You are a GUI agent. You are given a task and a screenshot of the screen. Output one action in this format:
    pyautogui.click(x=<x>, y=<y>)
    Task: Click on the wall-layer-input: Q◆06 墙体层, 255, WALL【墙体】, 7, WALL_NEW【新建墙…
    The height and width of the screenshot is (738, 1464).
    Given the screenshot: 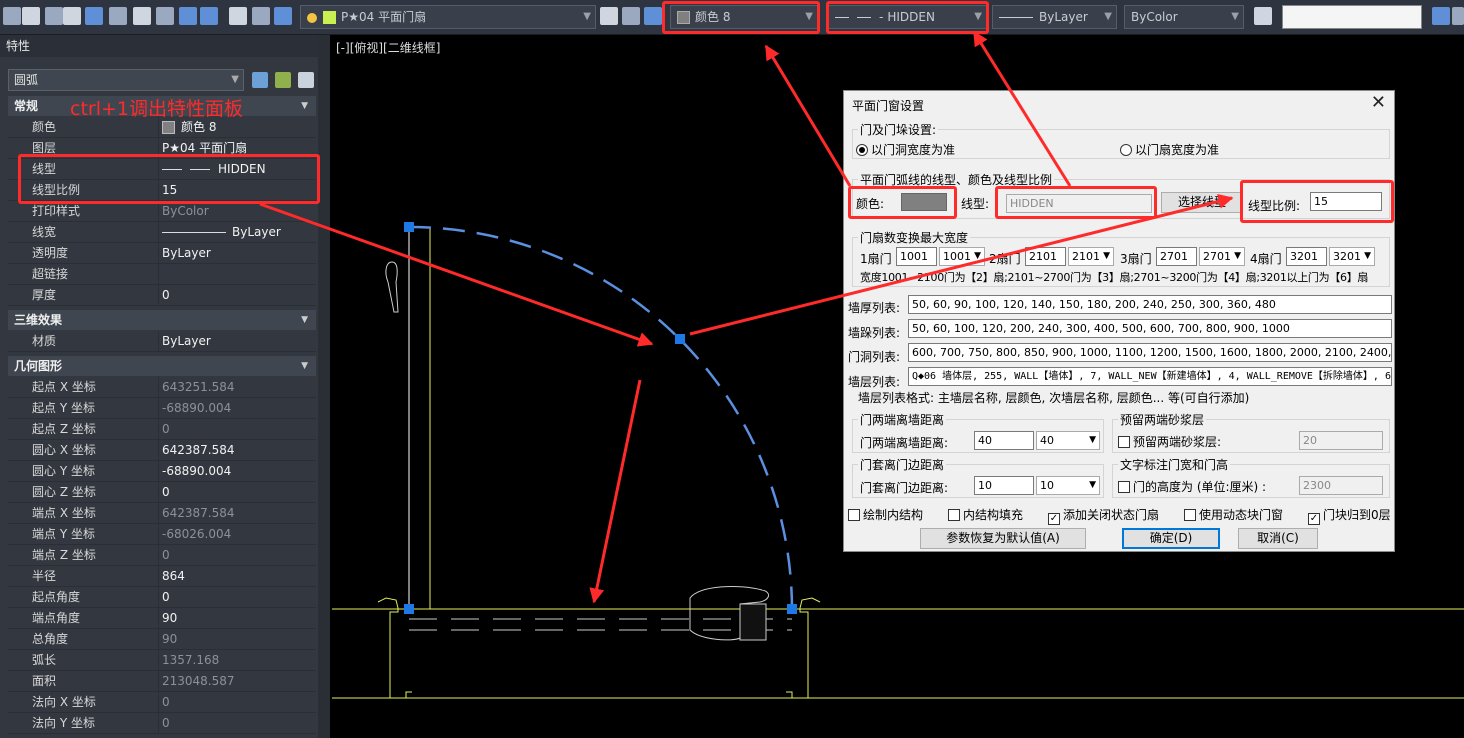 What is the action you would take?
    pyautogui.click(x=1150, y=376)
    